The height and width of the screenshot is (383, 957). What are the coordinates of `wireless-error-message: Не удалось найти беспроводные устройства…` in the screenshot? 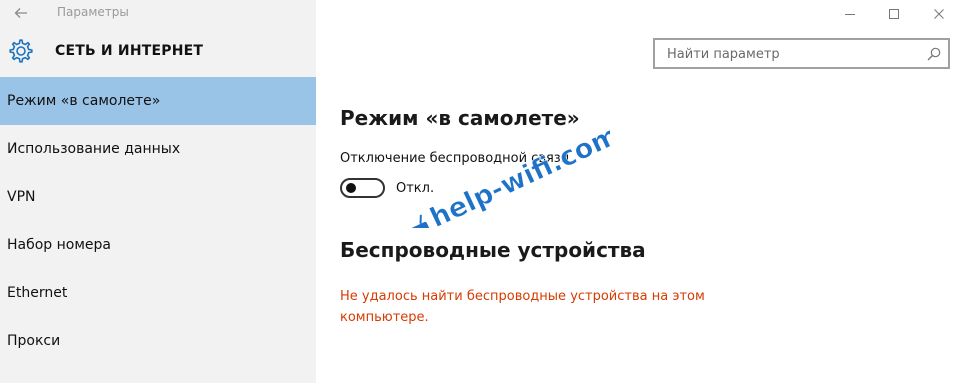 It's located at (522, 307).